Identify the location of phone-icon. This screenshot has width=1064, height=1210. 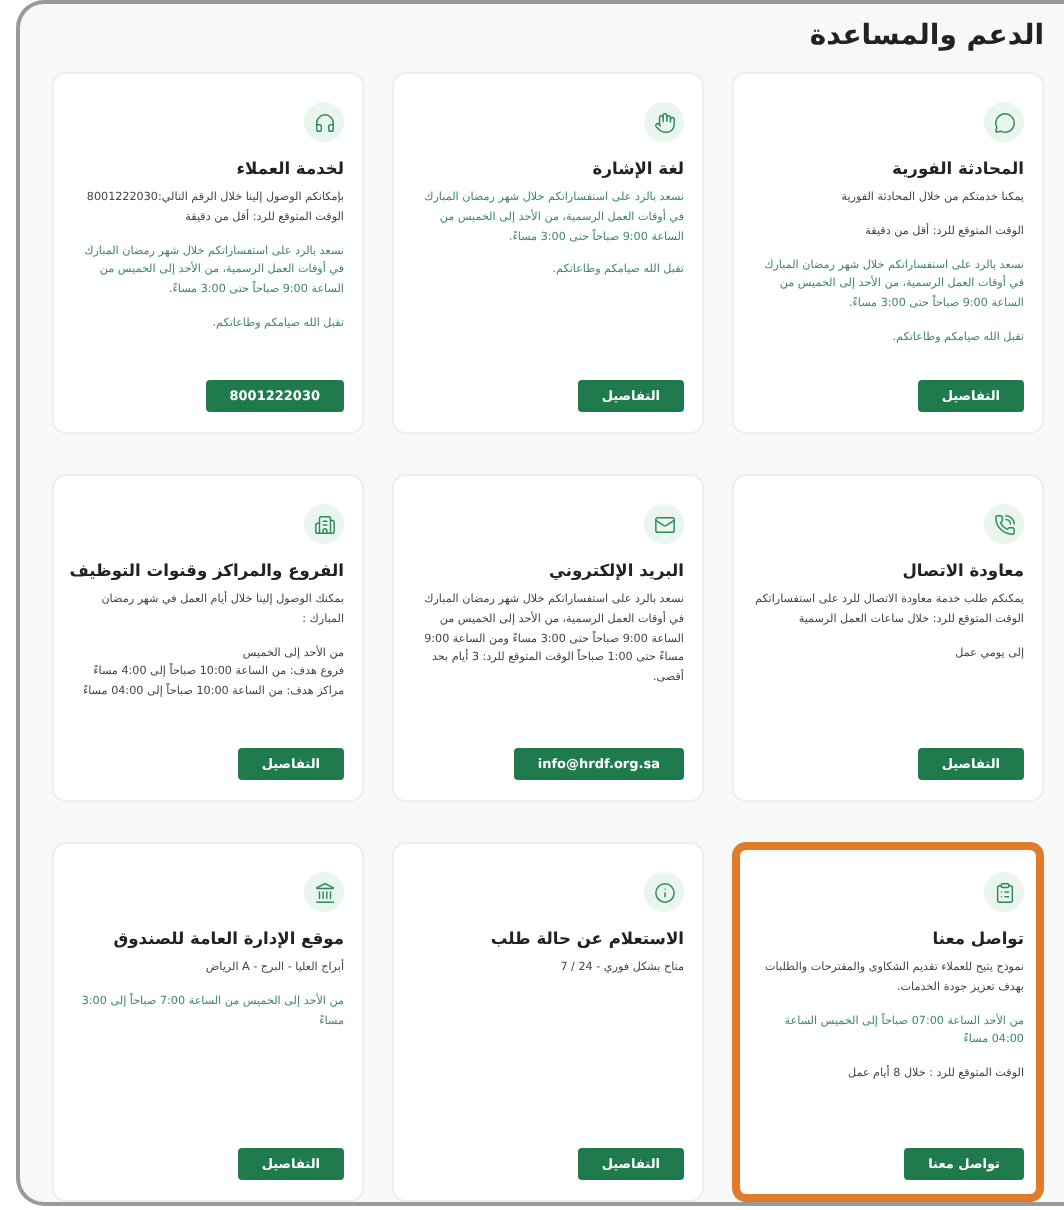
(1004, 524).